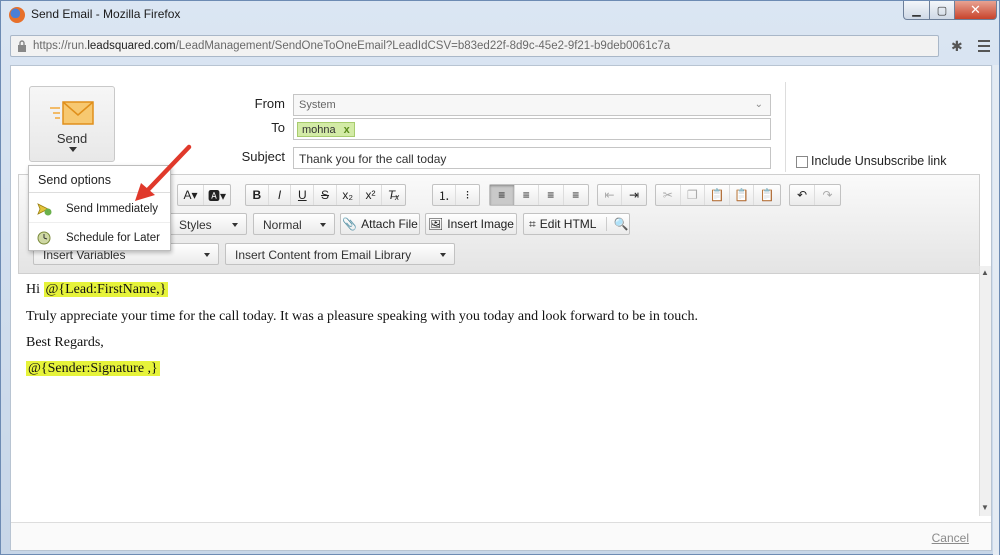  I want to click on from-label: From, so click(269, 103).